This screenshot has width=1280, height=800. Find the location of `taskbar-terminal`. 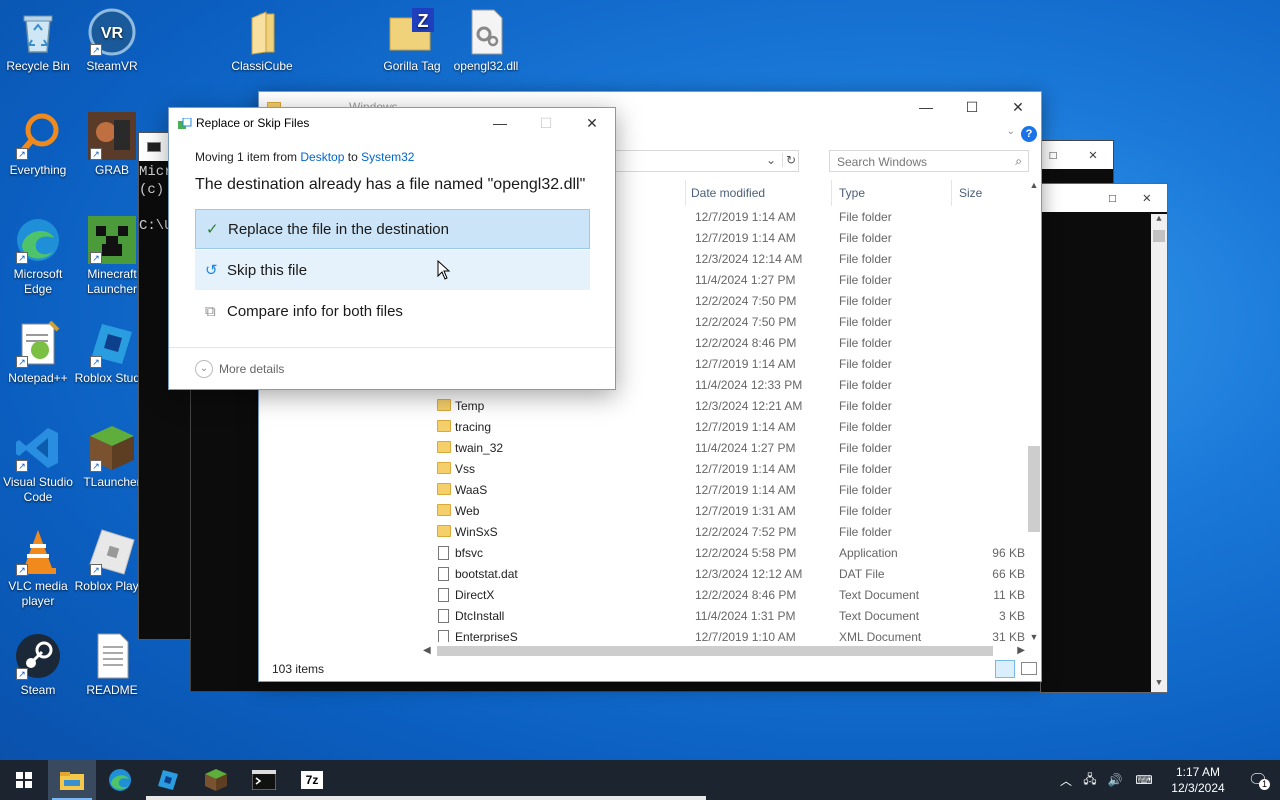

taskbar-terminal is located at coordinates (264, 780).